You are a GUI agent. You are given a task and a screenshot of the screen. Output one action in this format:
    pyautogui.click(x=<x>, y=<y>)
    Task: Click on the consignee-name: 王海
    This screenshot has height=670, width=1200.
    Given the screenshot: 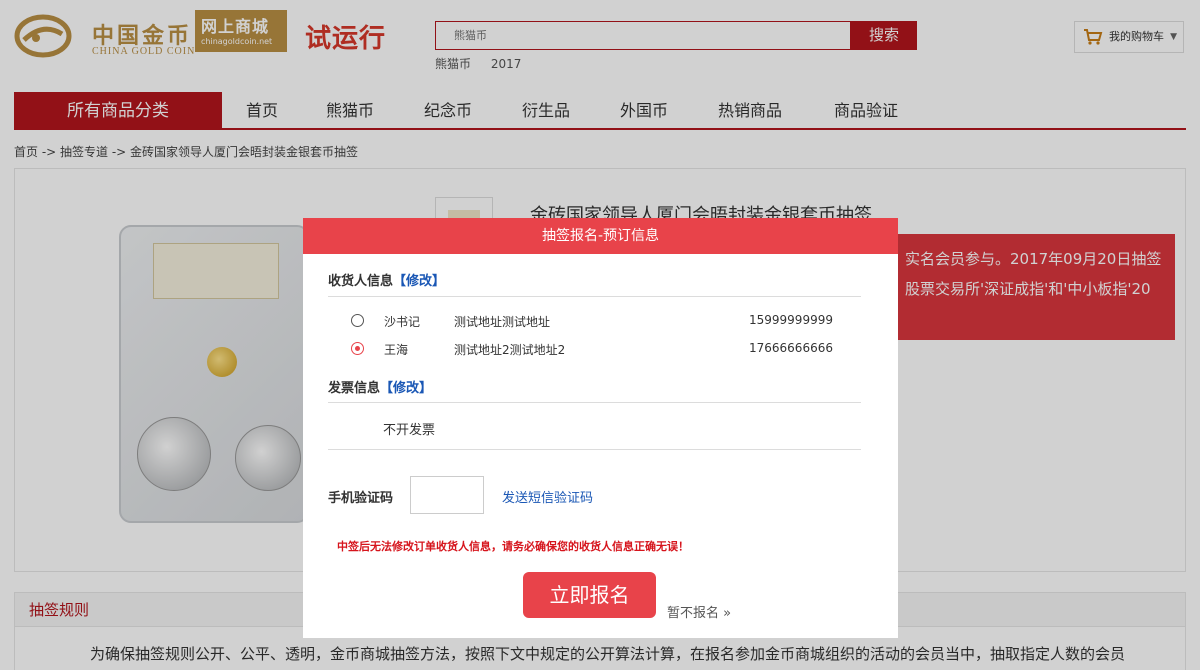 What is the action you would take?
    pyautogui.click(x=396, y=350)
    